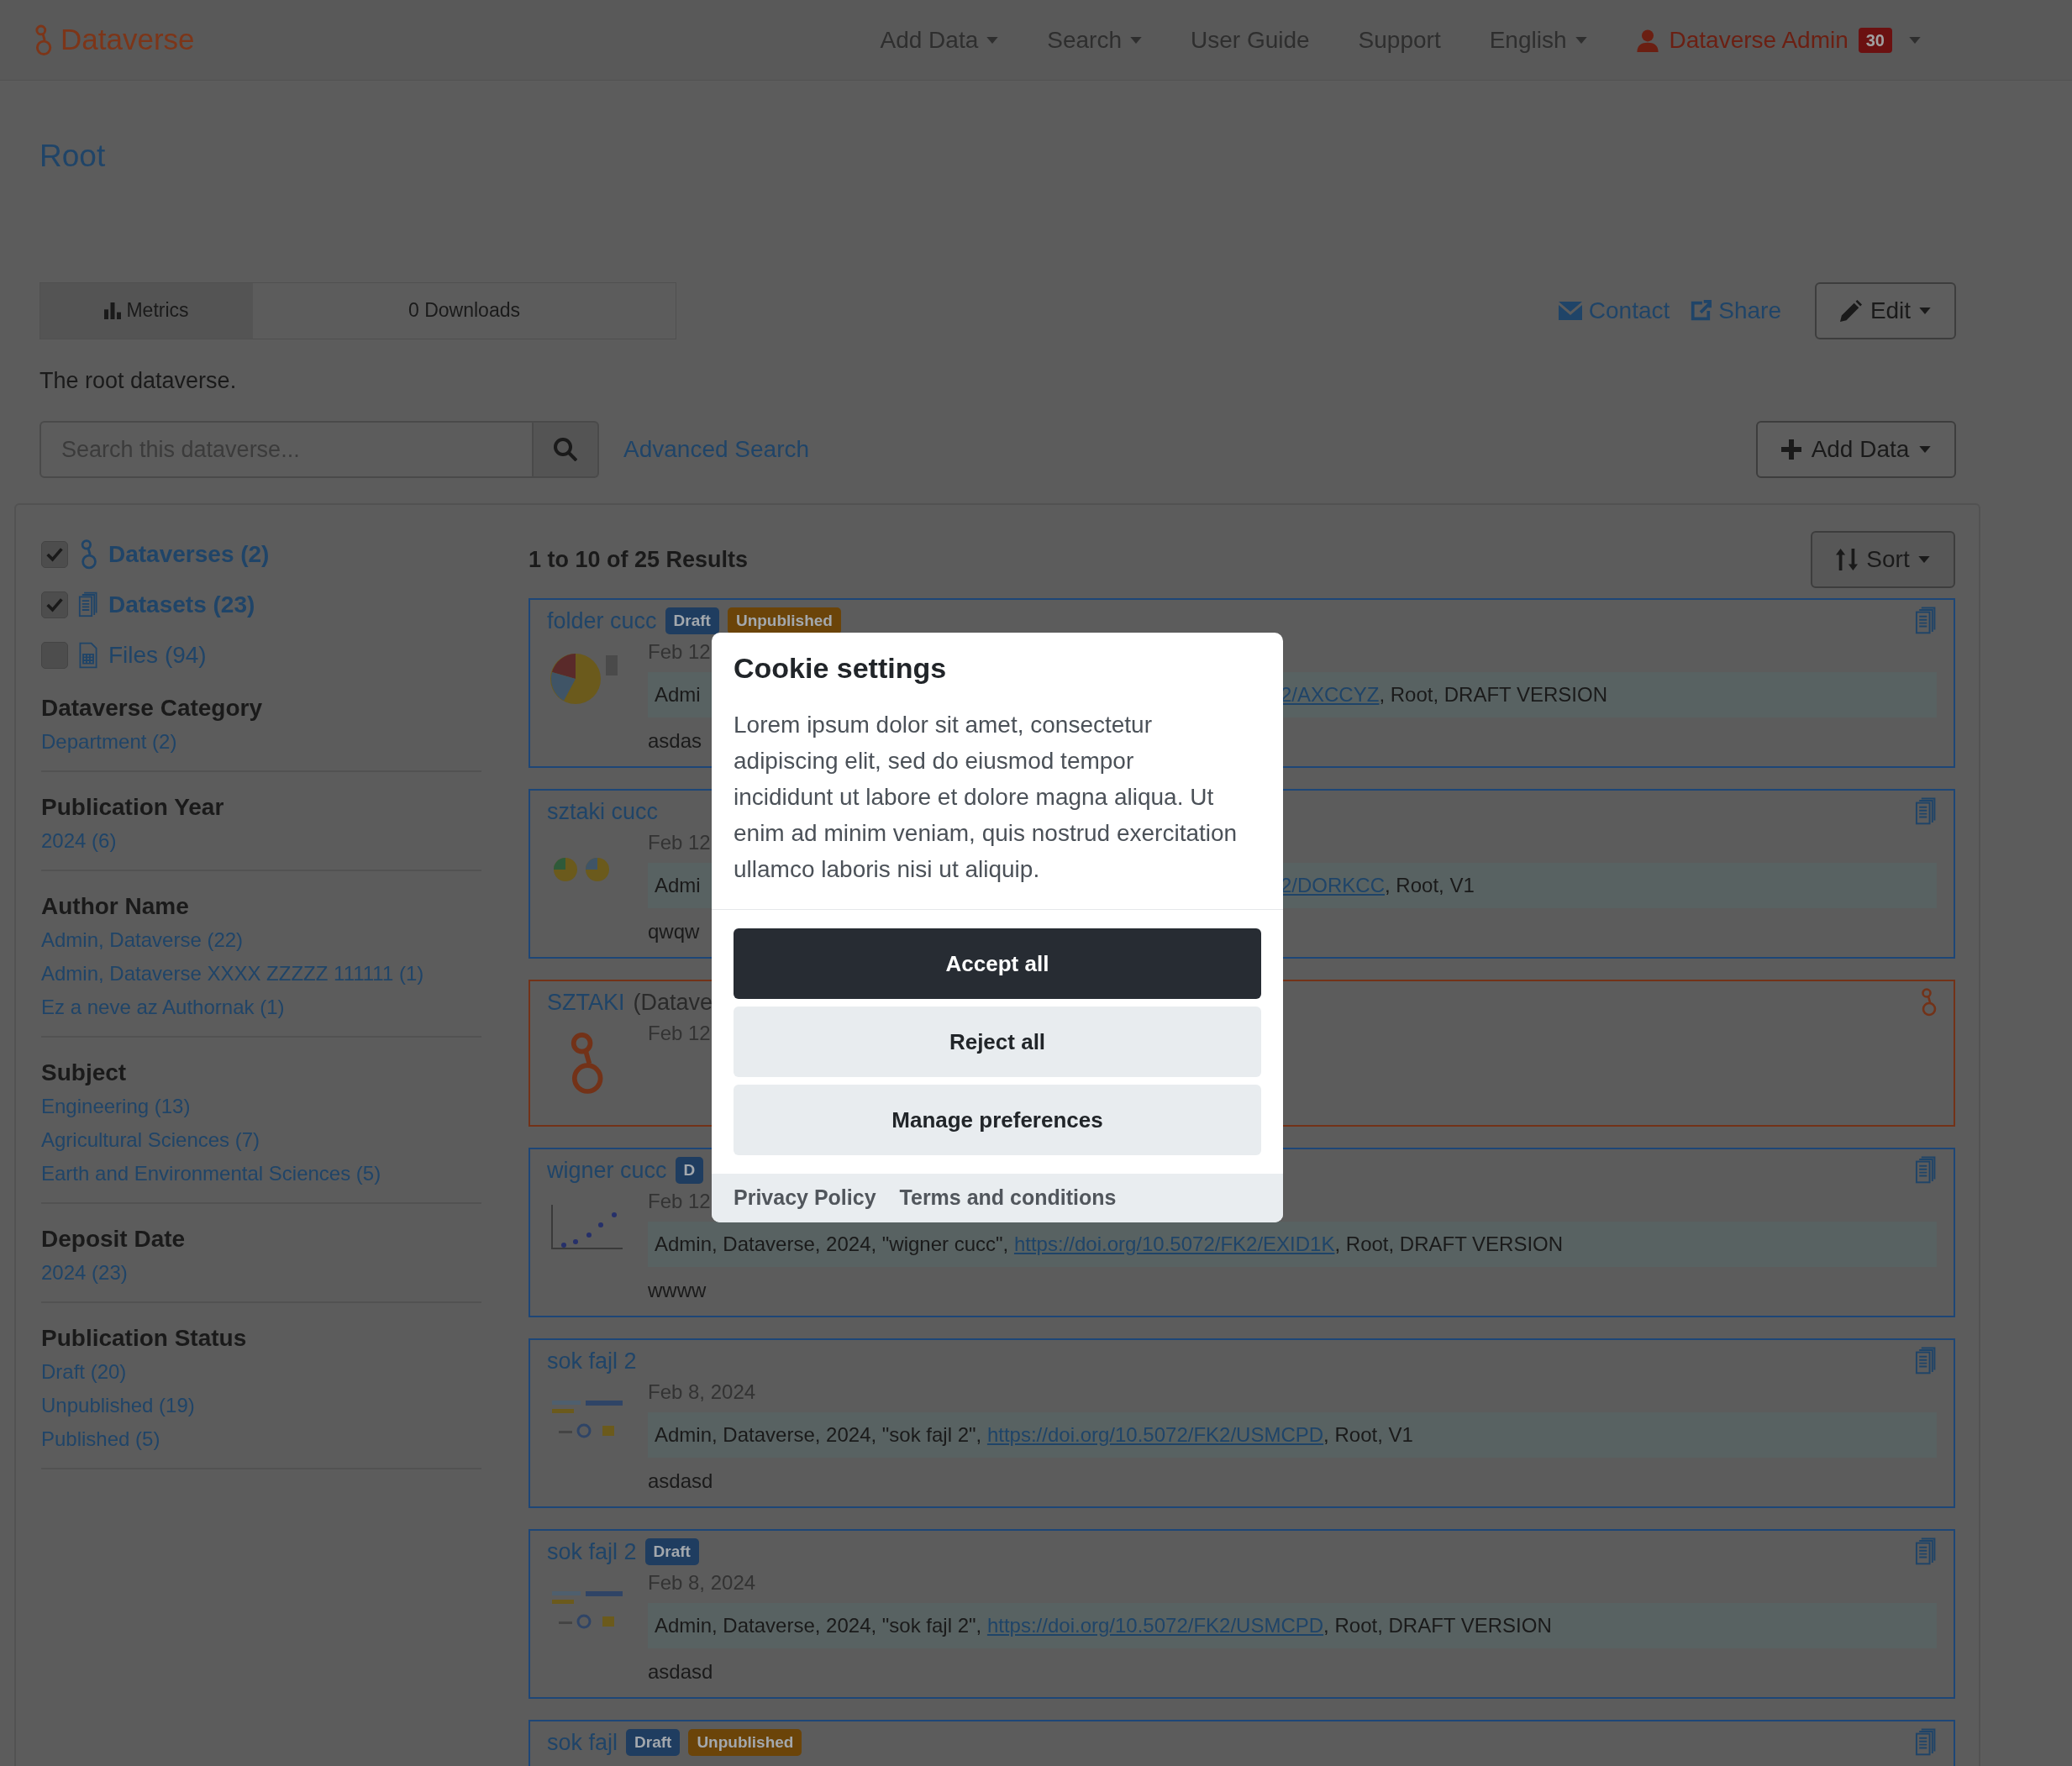  I want to click on search-icon, so click(565, 449).